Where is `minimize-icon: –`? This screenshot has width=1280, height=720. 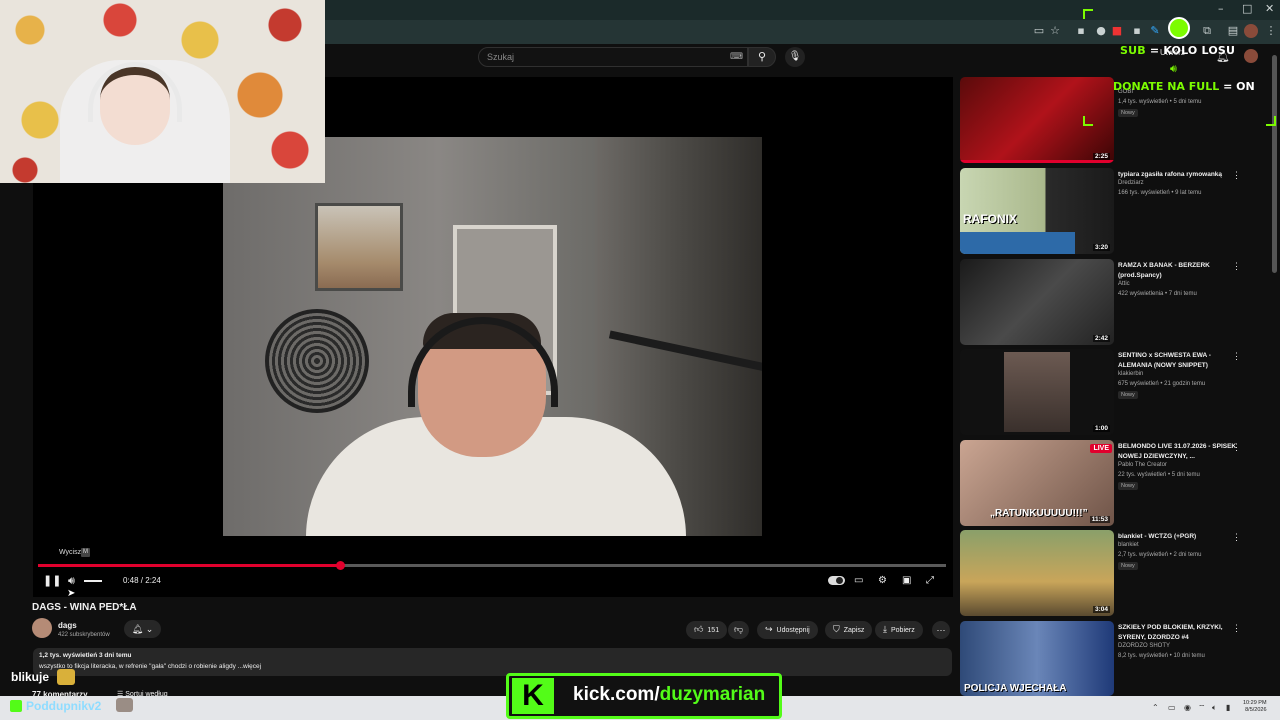 minimize-icon: – is located at coordinates (1221, 8).